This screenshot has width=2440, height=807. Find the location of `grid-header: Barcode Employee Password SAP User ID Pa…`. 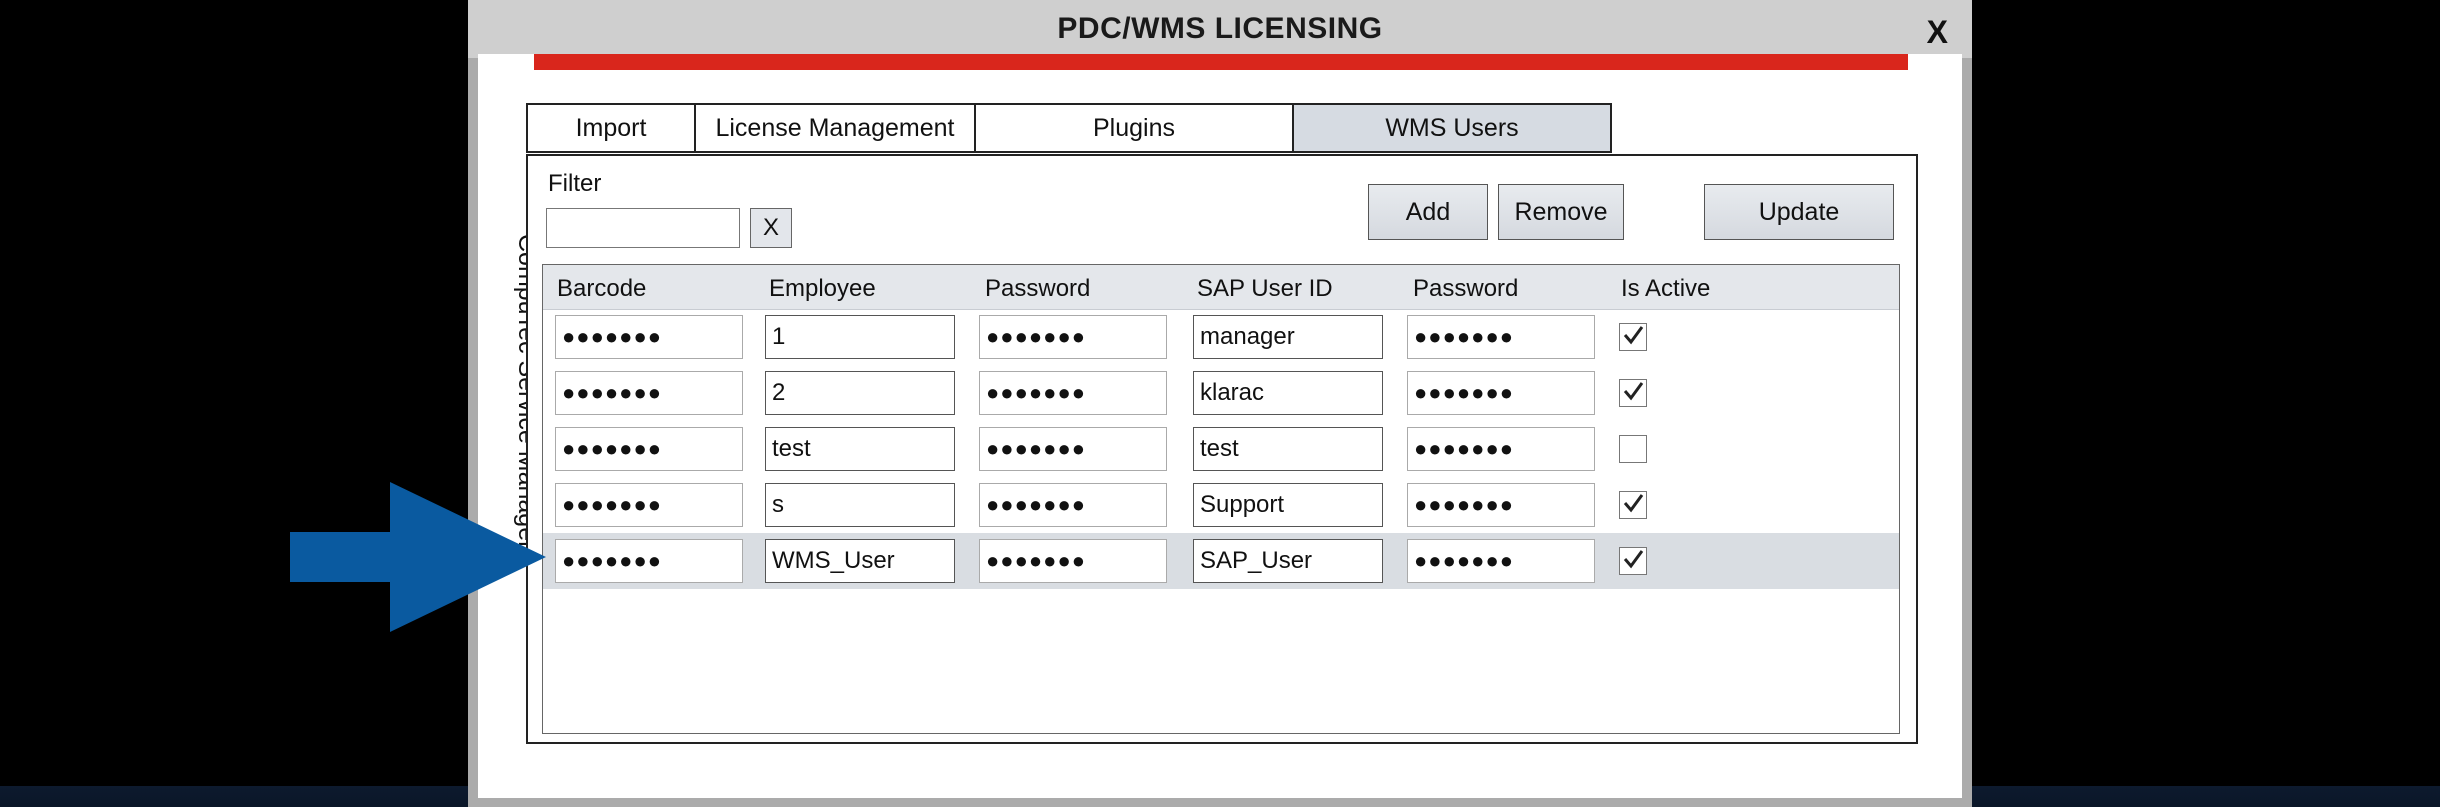

grid-header: Barcode Employee Password SAP User ID Pa… is located at coordinates (1221, 287).